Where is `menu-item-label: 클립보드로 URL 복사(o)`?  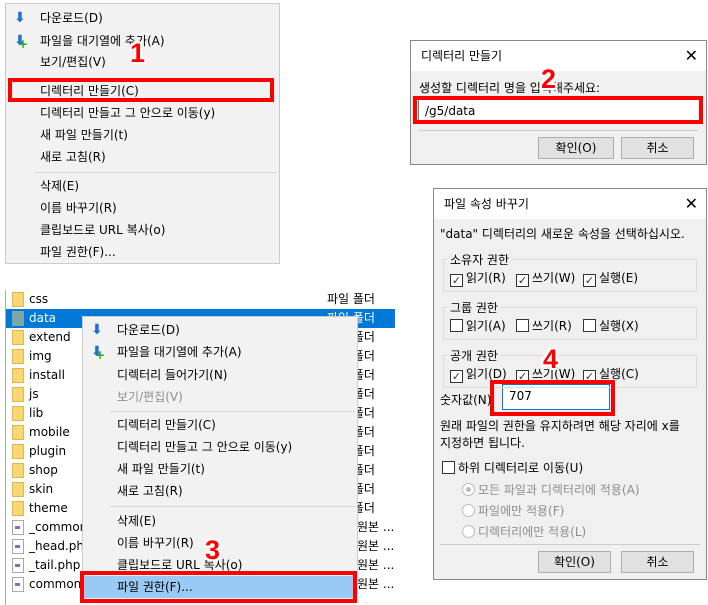 menu-item-label: 클립보드로 URL 복사(o) is located at coordinates (180, 565).